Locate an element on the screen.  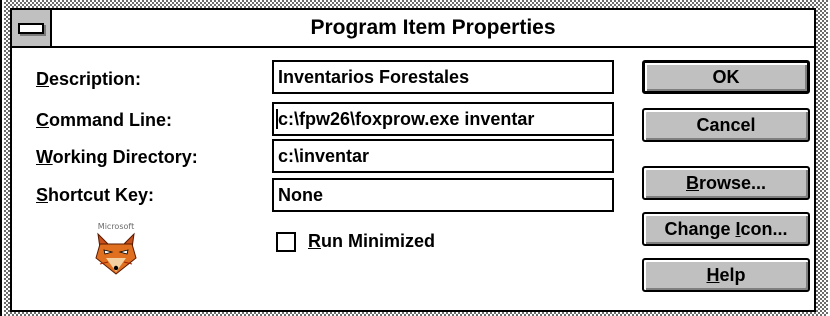
run-minimized-label-text: un Minimized is located at coordinates (378, 241).